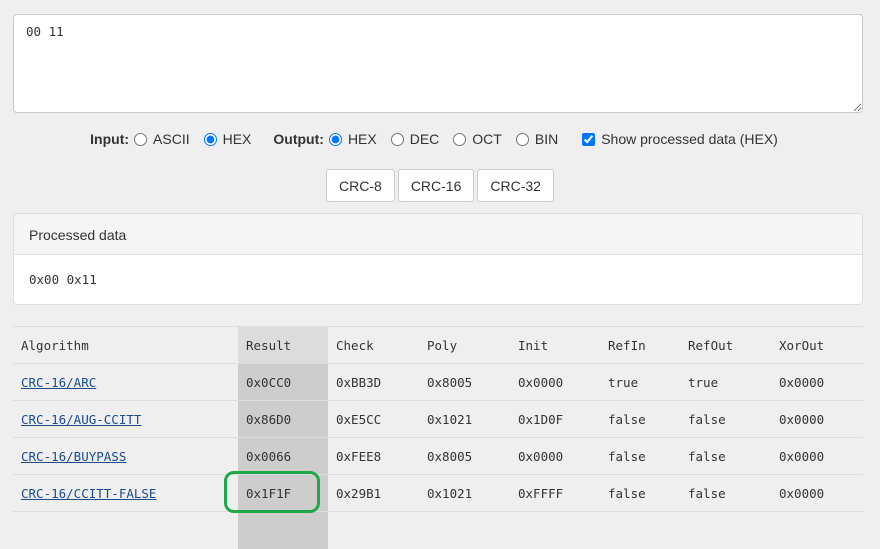 Image resolution: width=880 pixels, height=549 pixels. I want to click on input-hex-radio: HEX, so click(227, 139).